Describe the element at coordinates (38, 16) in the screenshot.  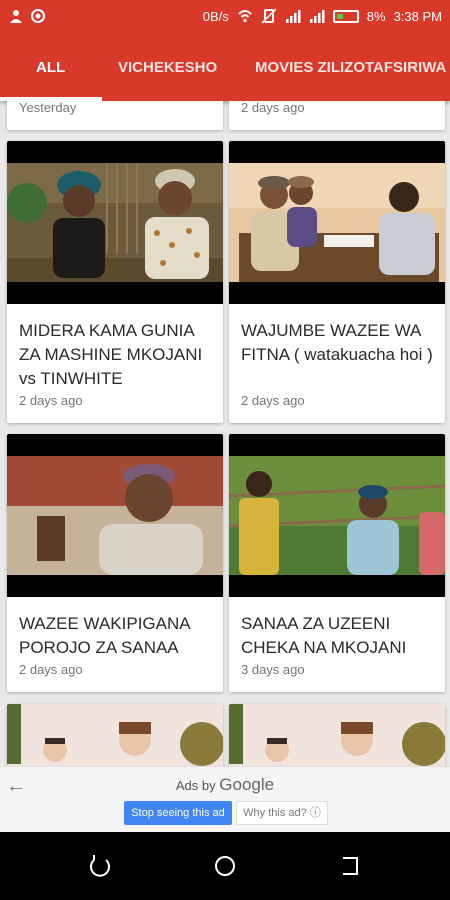
I see `record-icon` at that location.